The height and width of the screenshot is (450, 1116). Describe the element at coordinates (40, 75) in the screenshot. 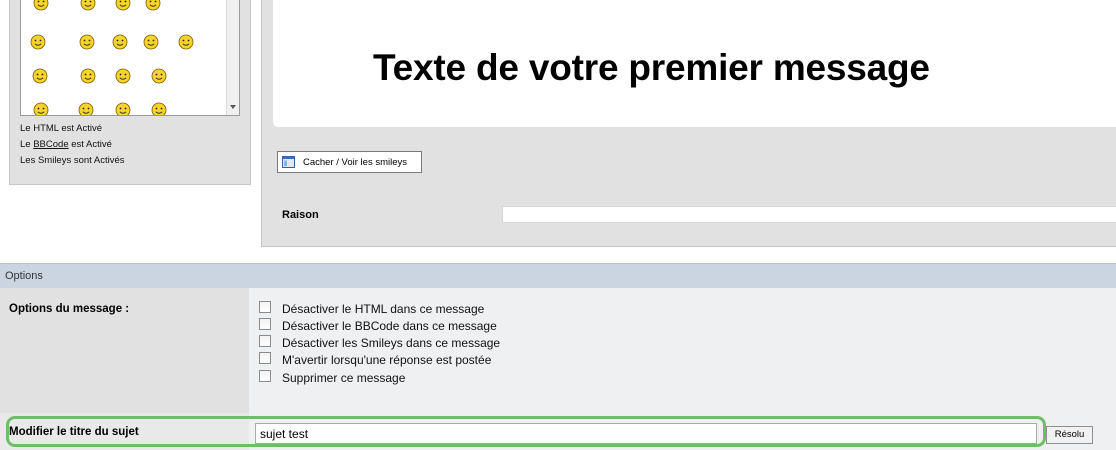

I see `reindeer-smiley-icon` at that location.